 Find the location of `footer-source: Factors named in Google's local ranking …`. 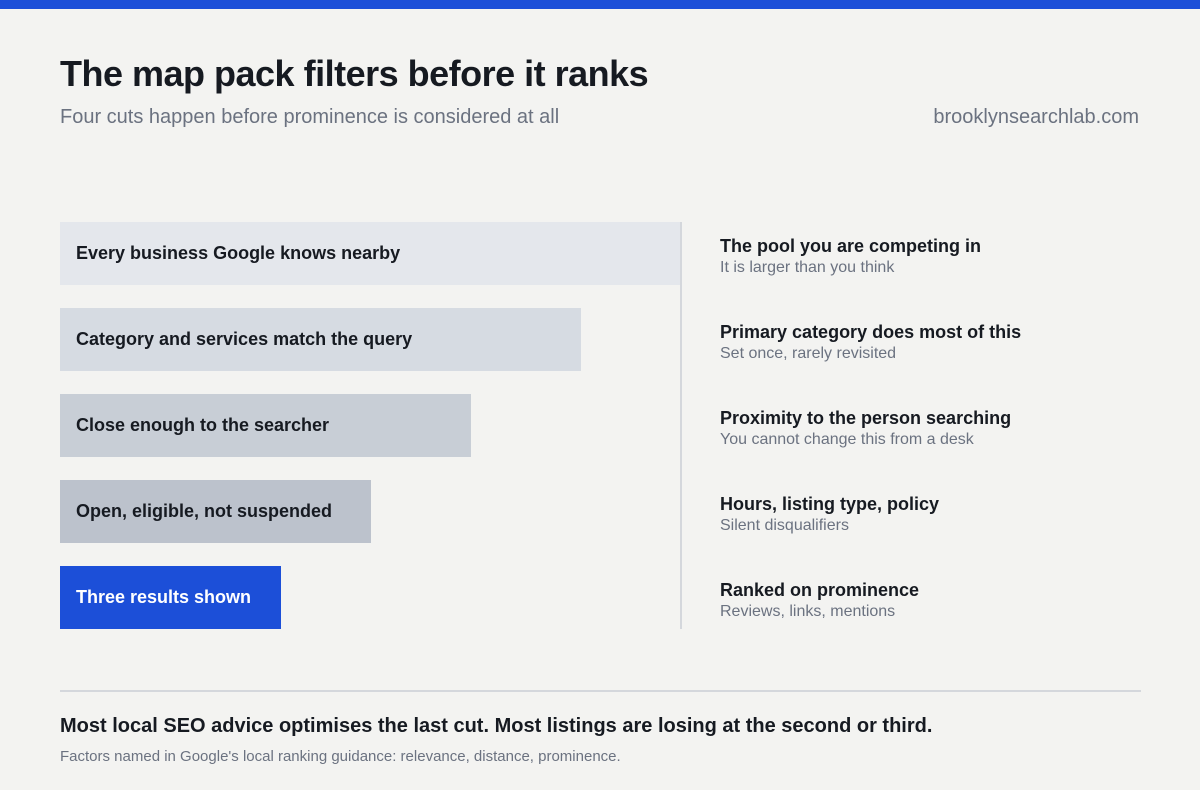

footer-source: Factors named in Google's local ranking … is located at coordinates (340, 756).